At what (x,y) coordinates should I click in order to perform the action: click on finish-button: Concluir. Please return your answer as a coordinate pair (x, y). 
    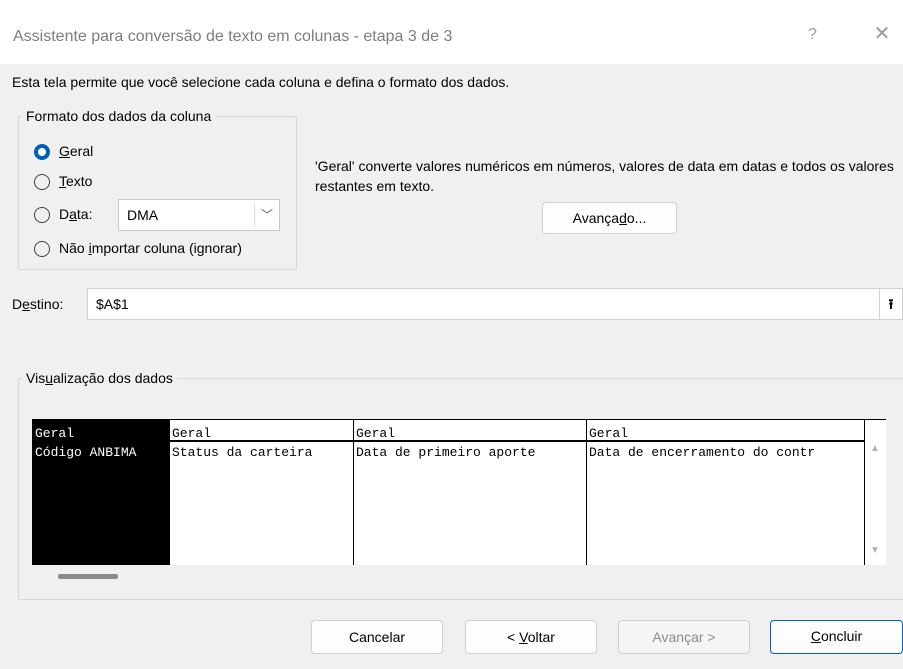
    Looking at the image, I should click on (836, 637).